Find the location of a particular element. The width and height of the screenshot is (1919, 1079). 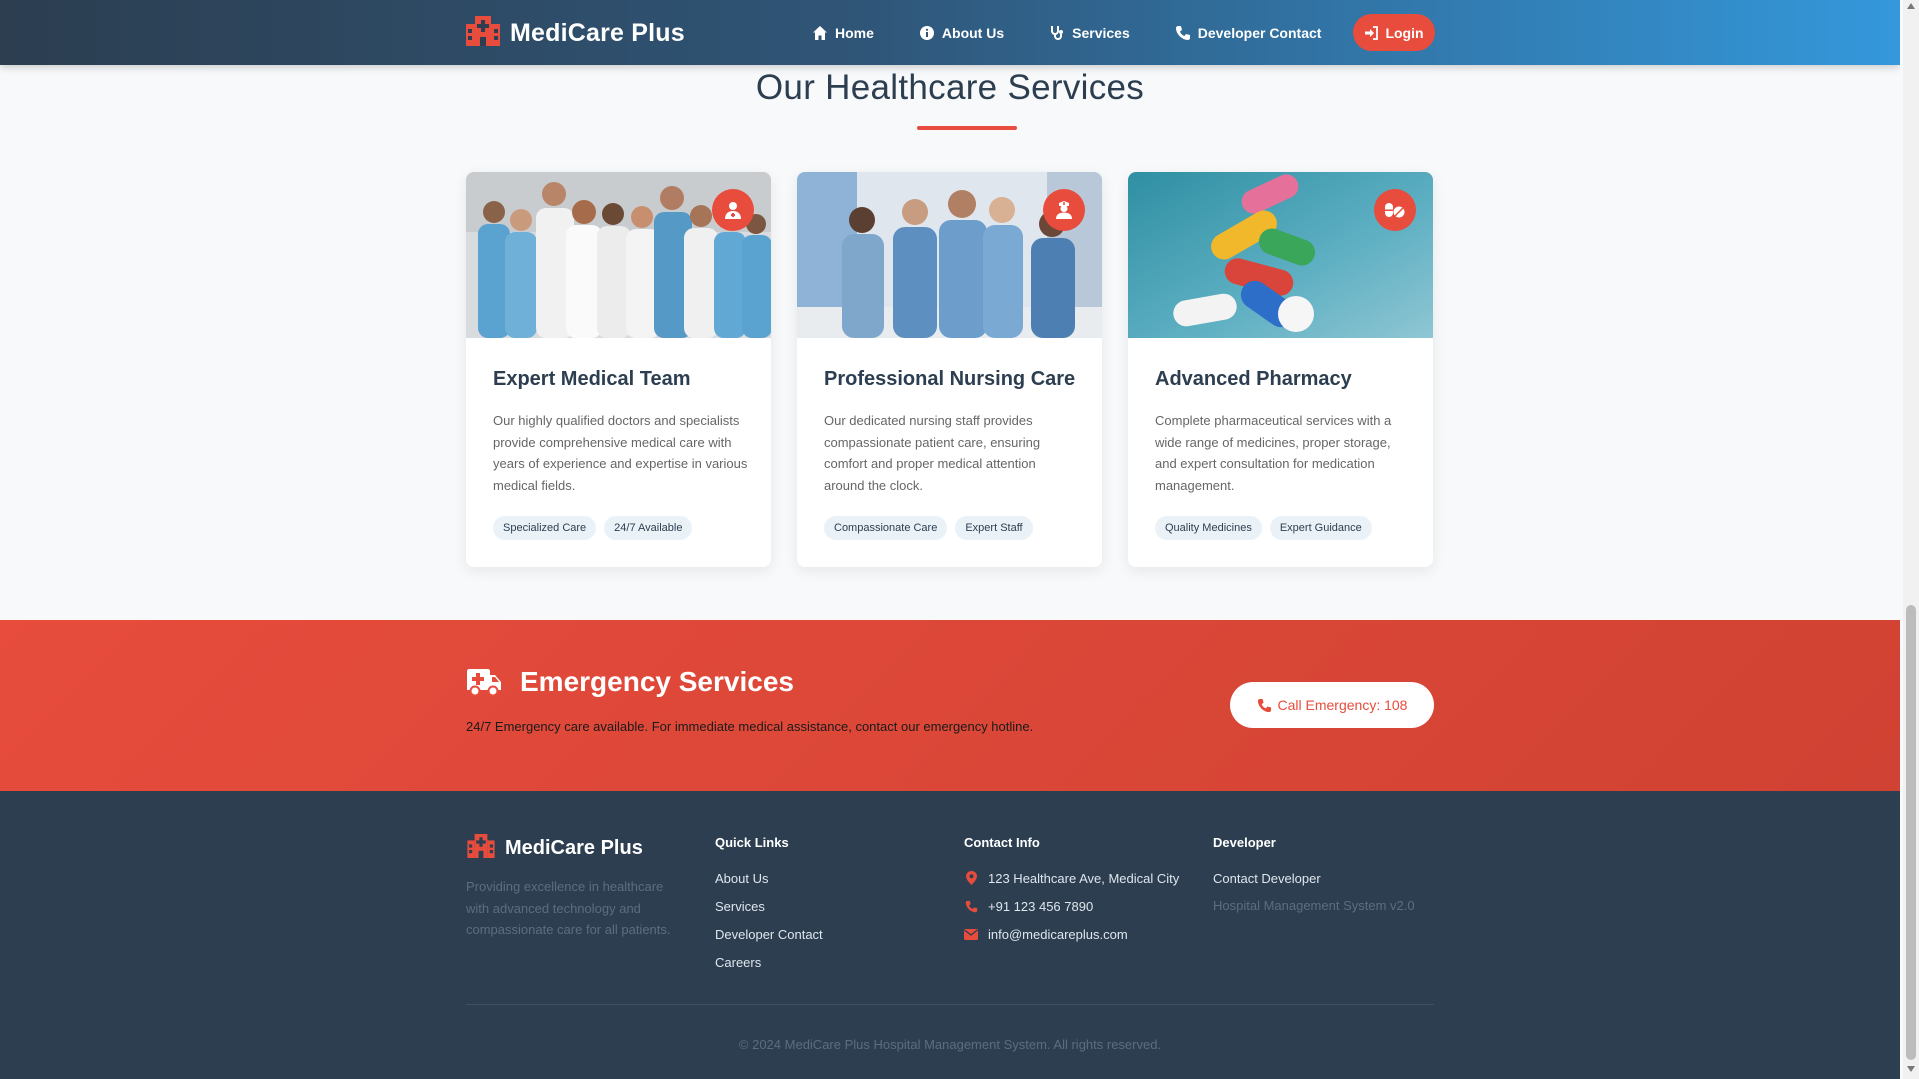

nav-home-label: Home is located at coordinates (854, 32).